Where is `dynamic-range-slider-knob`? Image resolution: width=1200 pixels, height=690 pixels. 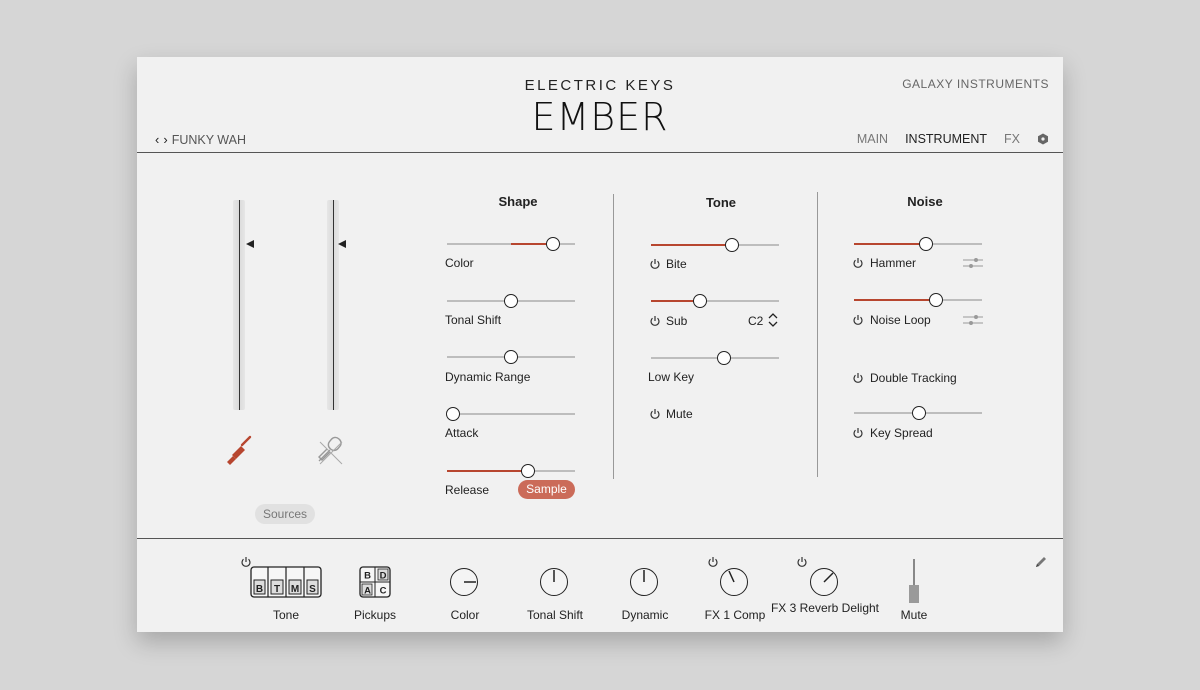
dynamic-range-slider-knob is located at coordinates (511, 357).